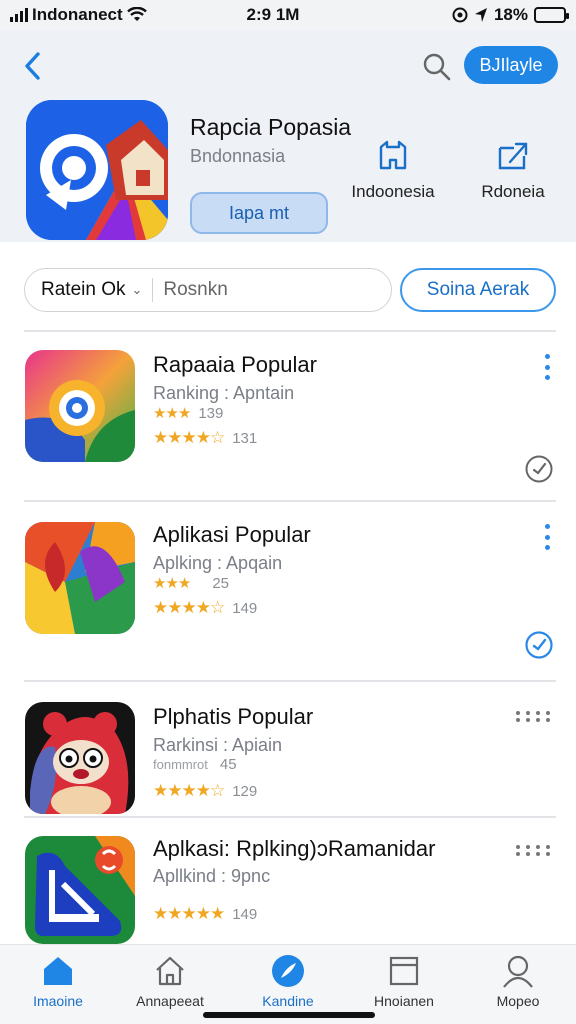 The image size is (576, 1024). I want to click on filter-row: Ratein Ok ⌄ Rosnkn Soina Aerak, so click(288, 290).